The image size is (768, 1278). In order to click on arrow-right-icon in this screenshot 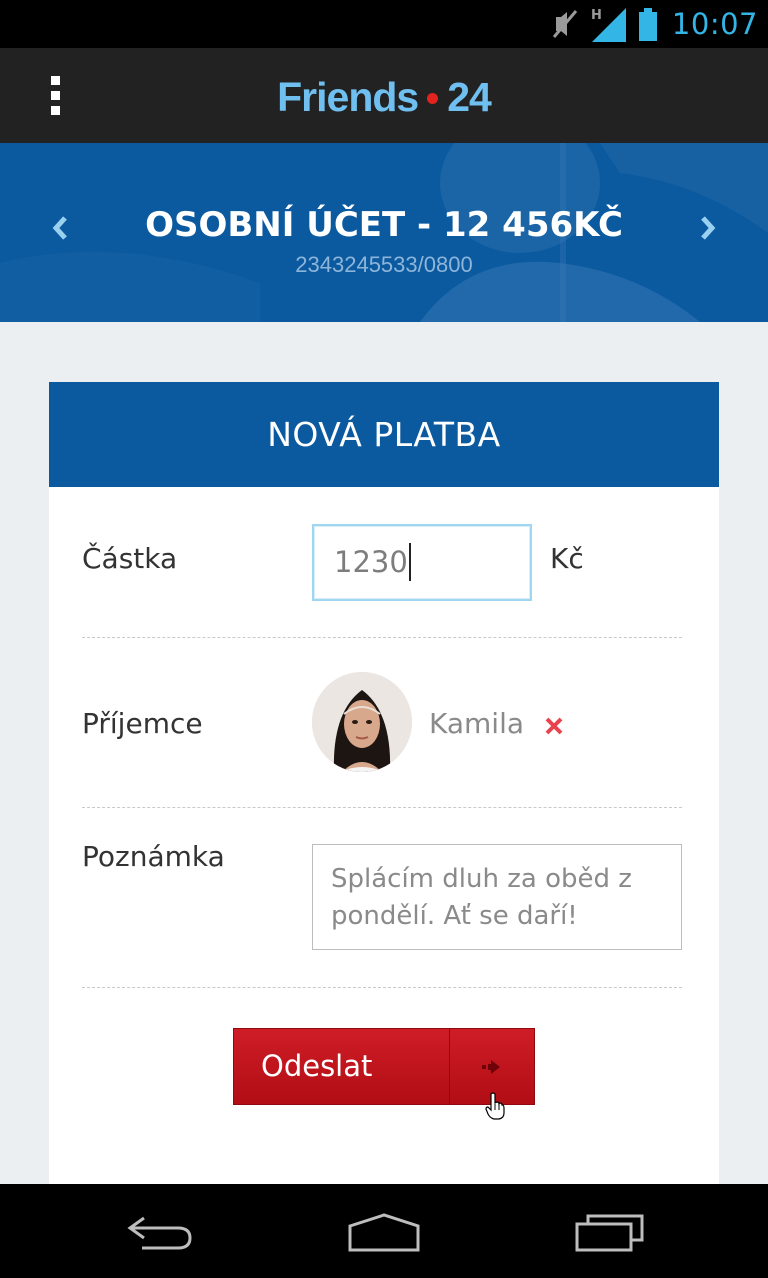, I will do `click(491, 1067)`.